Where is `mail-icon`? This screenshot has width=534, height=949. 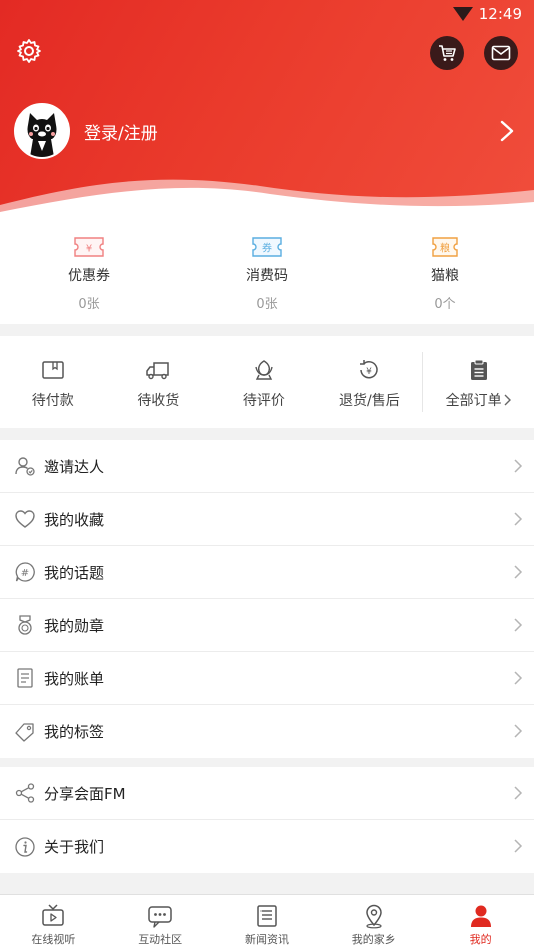
mail-icon is located at coordinates (501, 53).